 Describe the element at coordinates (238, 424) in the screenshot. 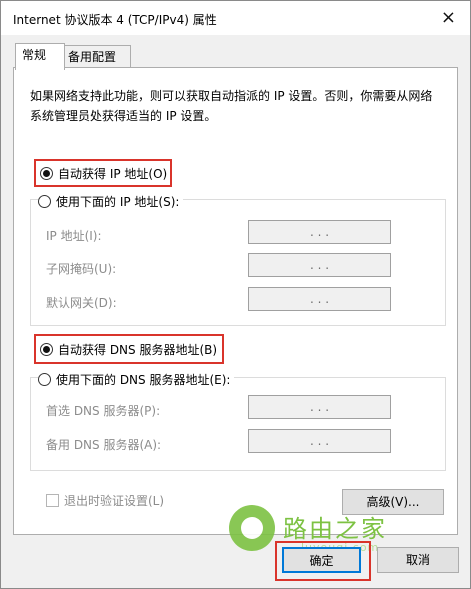

I see `dns-manual-group` at that location.